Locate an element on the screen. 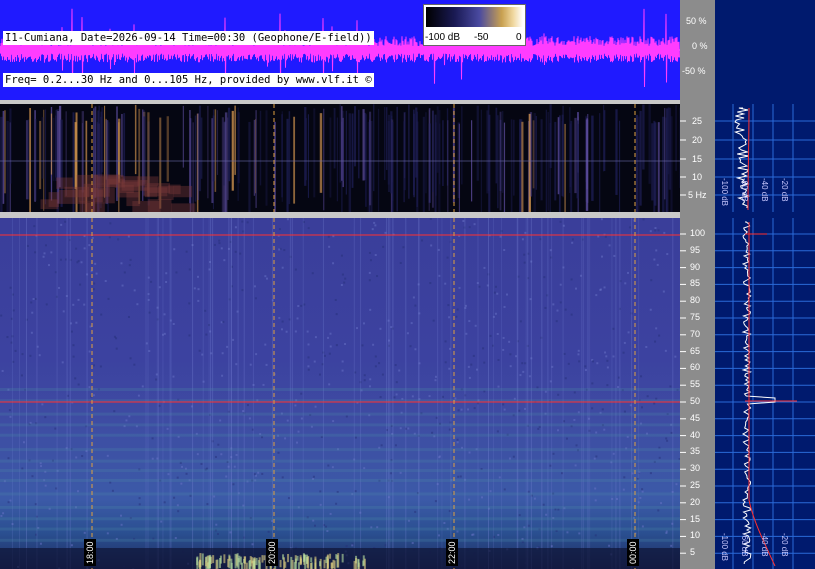 This screenshot has height=569, width=815. time-marker-0000: 00:00 is located at coordinates (633, 552).